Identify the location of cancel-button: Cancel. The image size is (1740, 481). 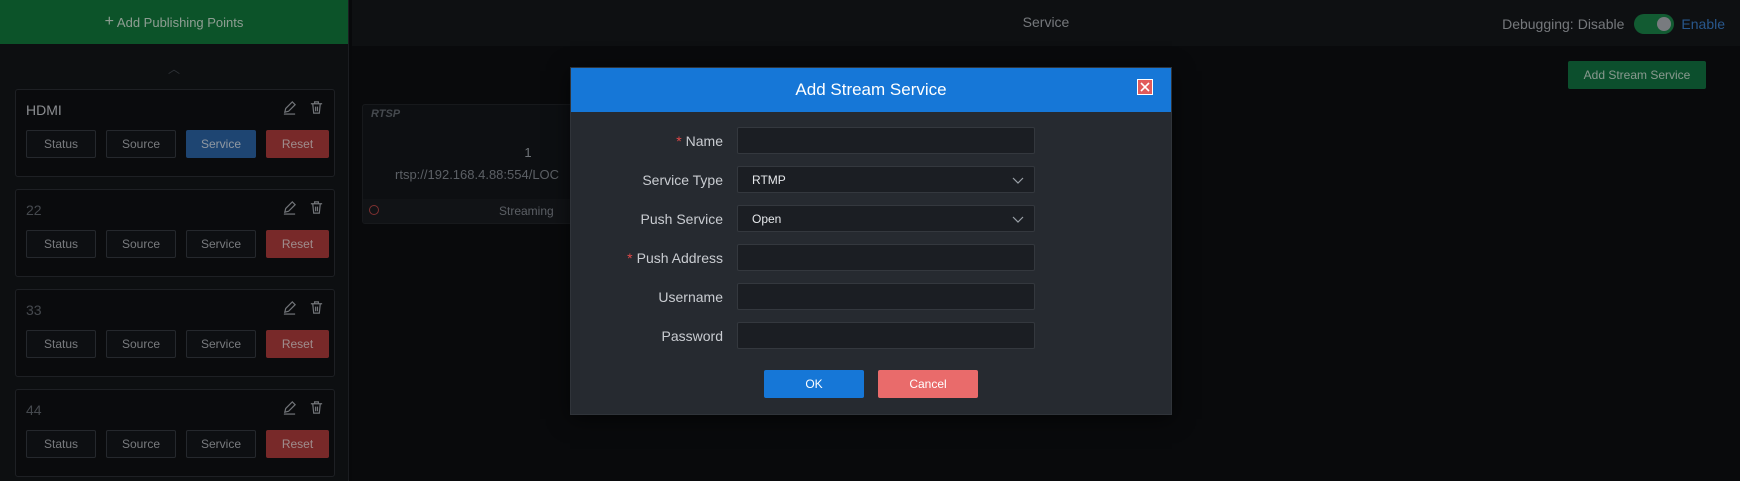
(928, 384).